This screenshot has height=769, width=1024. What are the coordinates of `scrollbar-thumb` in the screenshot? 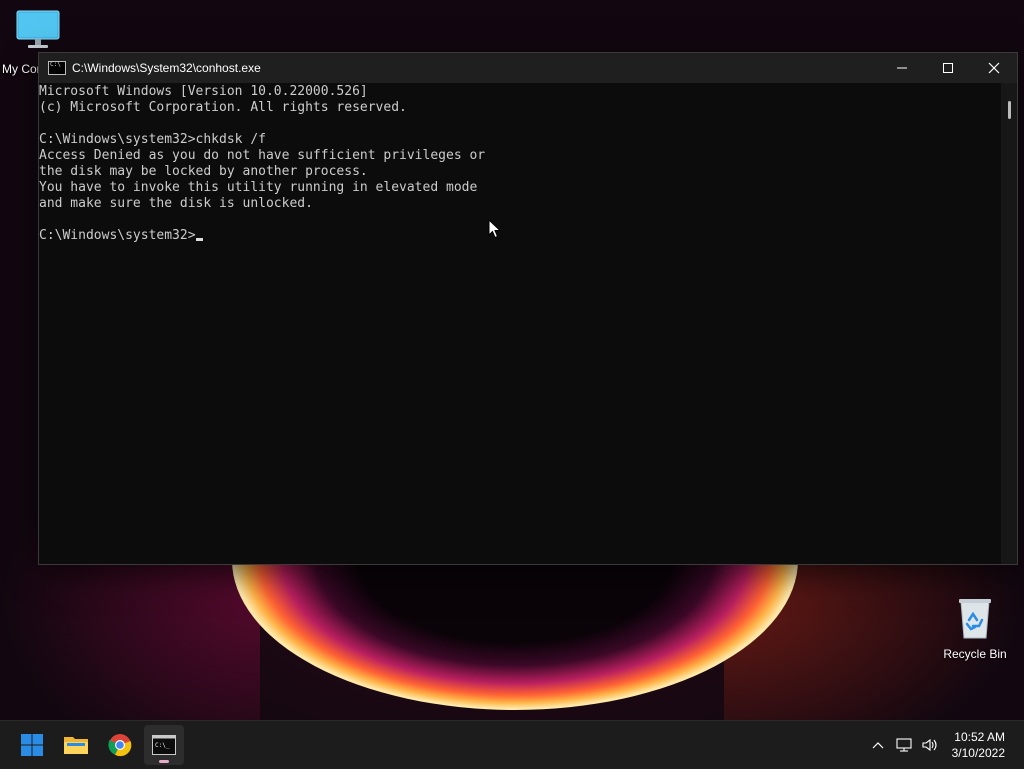 It's located at (1009, 110).